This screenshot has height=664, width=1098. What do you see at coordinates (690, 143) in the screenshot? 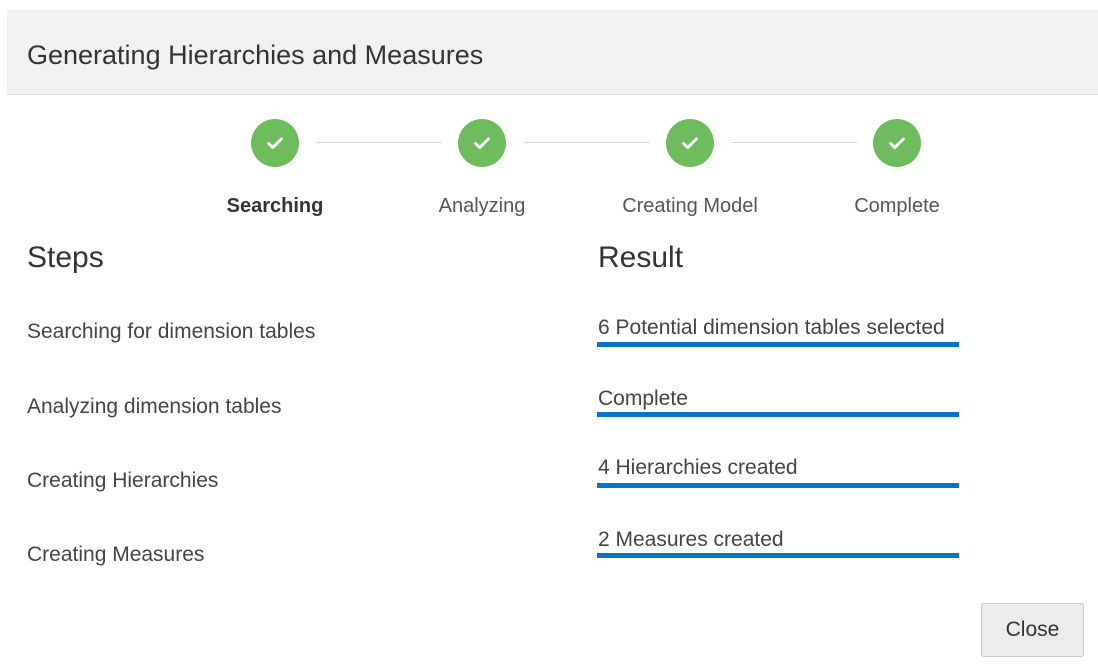
I see `step-creating-model-check-icon` at bounding box center [690, 143].